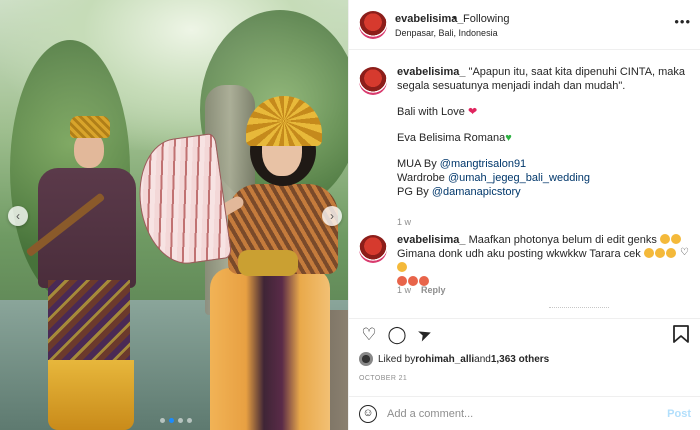 The height and width of the screenshot is (430, 700). Describe the element at coordinates (332, 216) in the screenshot. I see `carousel-next-button: ›` at that location.